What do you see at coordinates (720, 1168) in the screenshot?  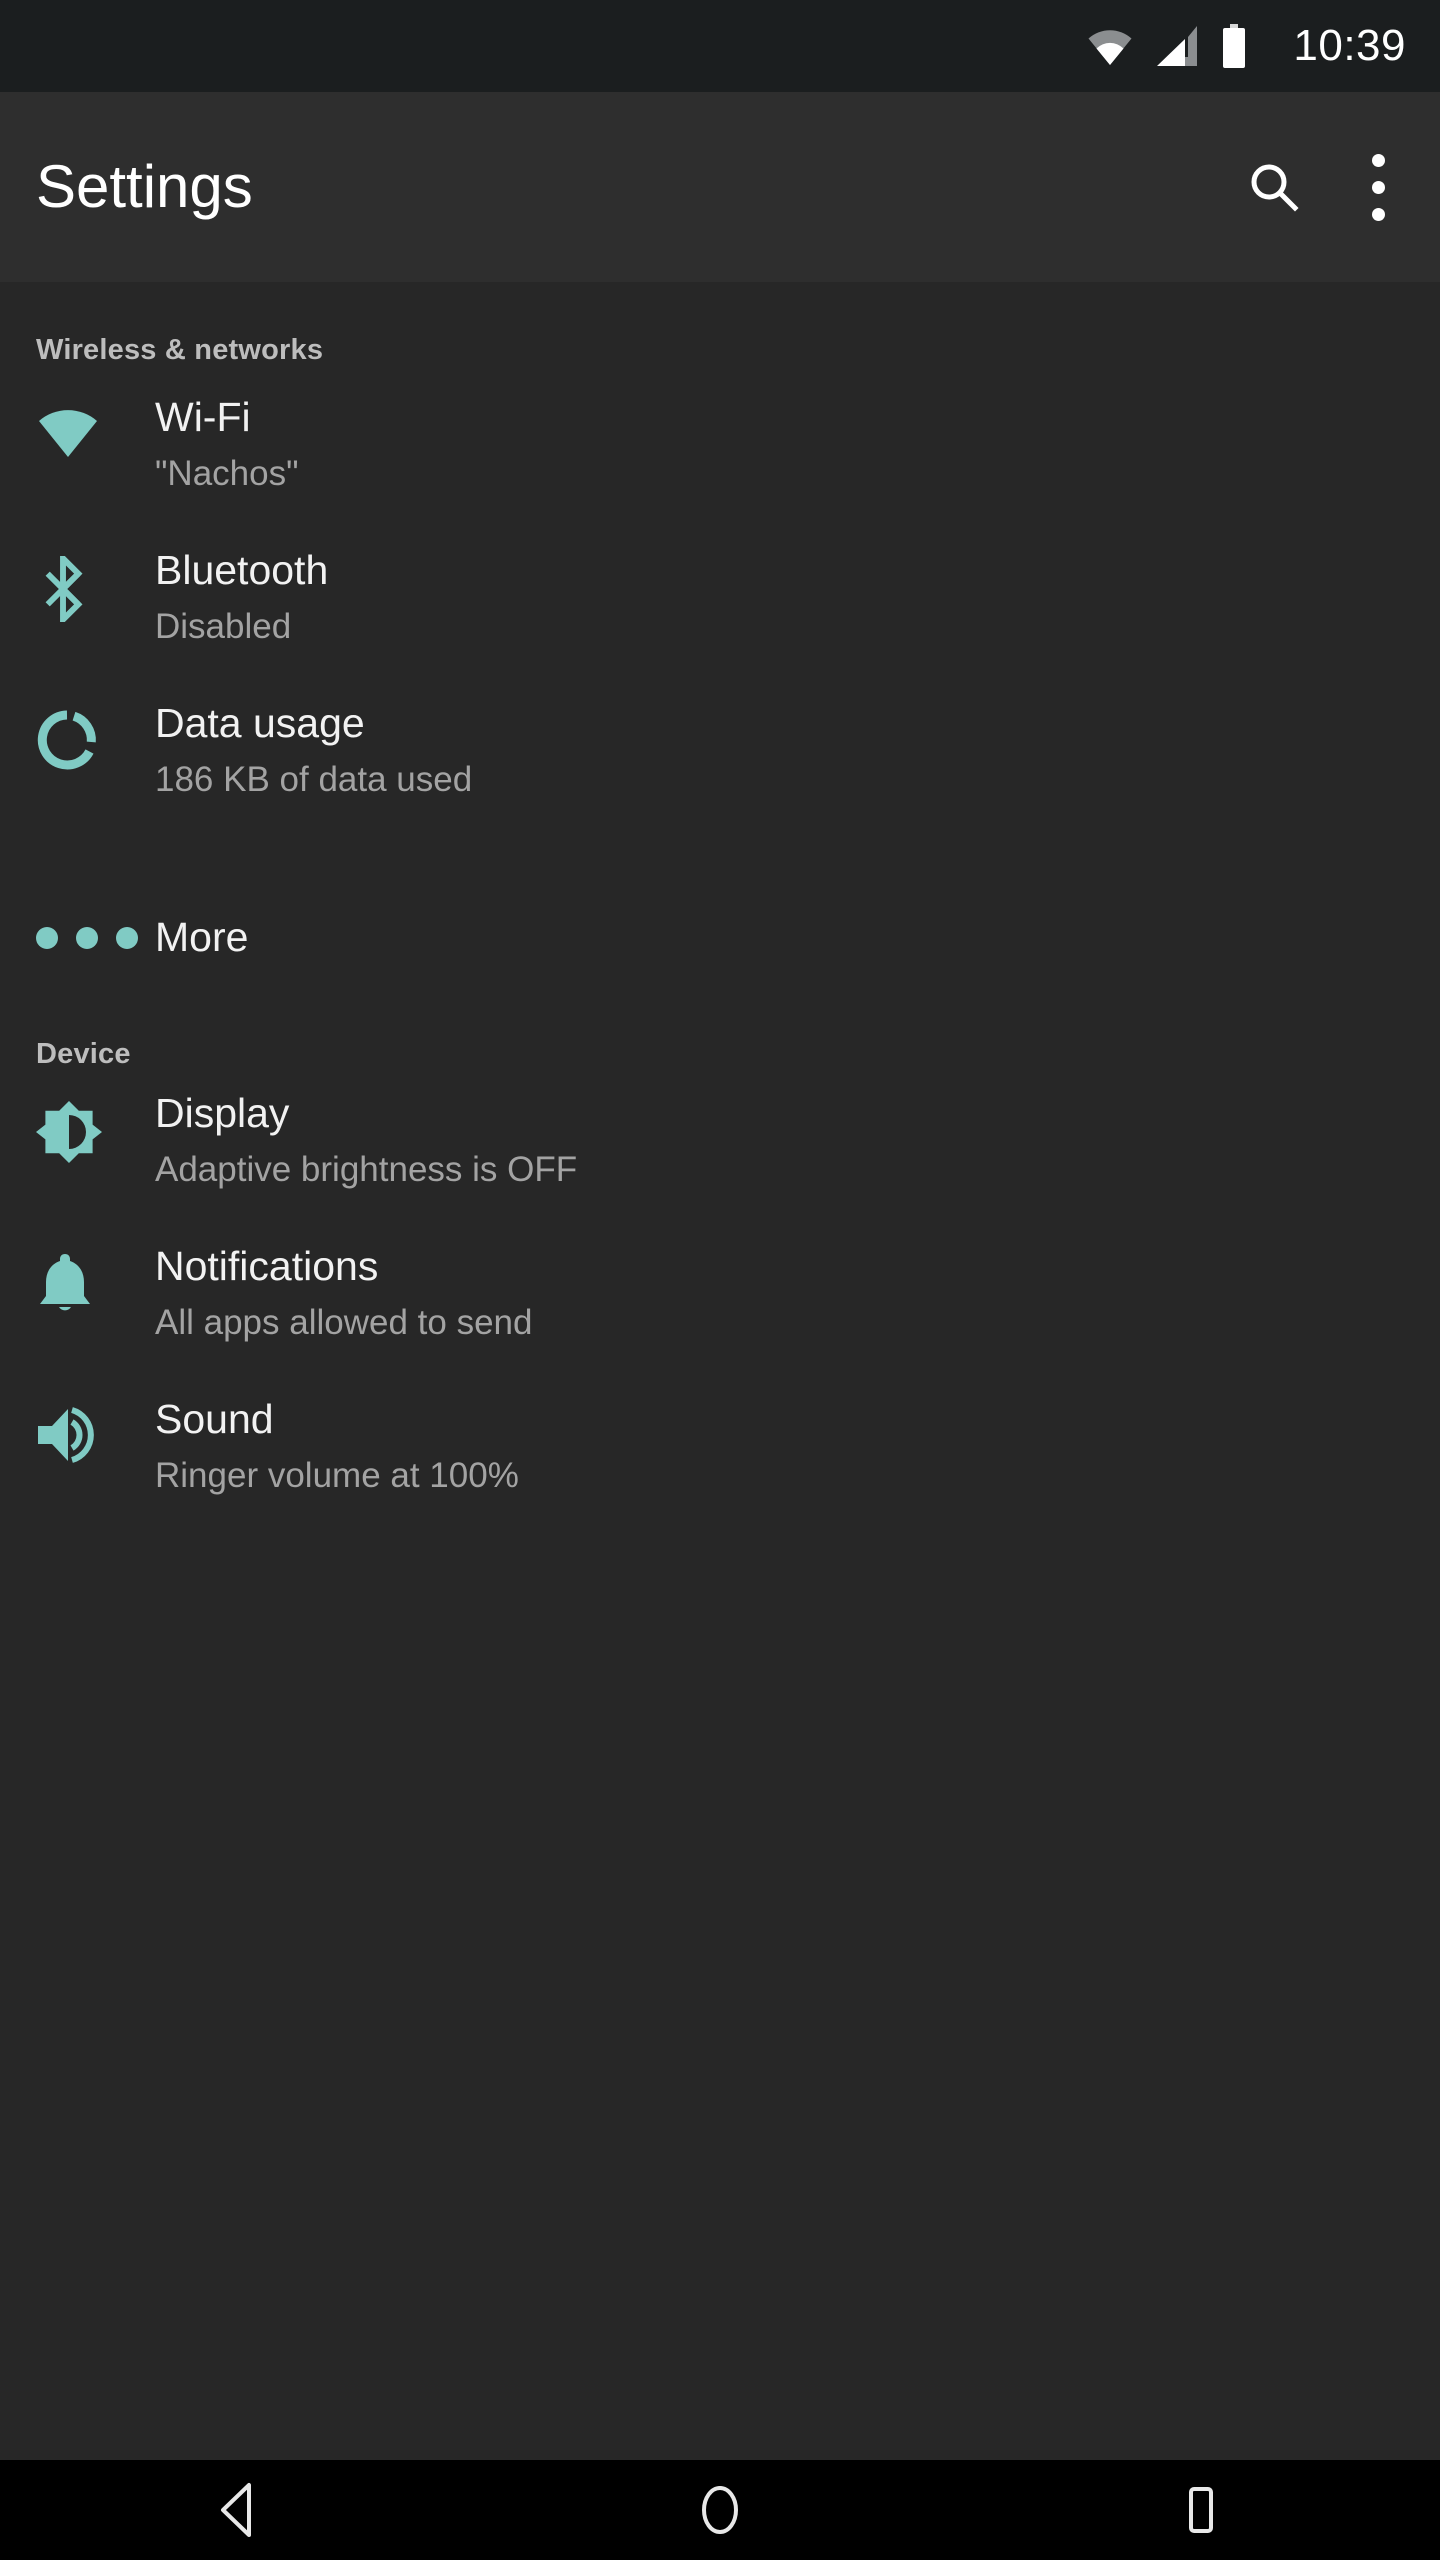 I see `settings-row-display: Display Adaptive brightness is OFF` at bounding box center [720, 1168].